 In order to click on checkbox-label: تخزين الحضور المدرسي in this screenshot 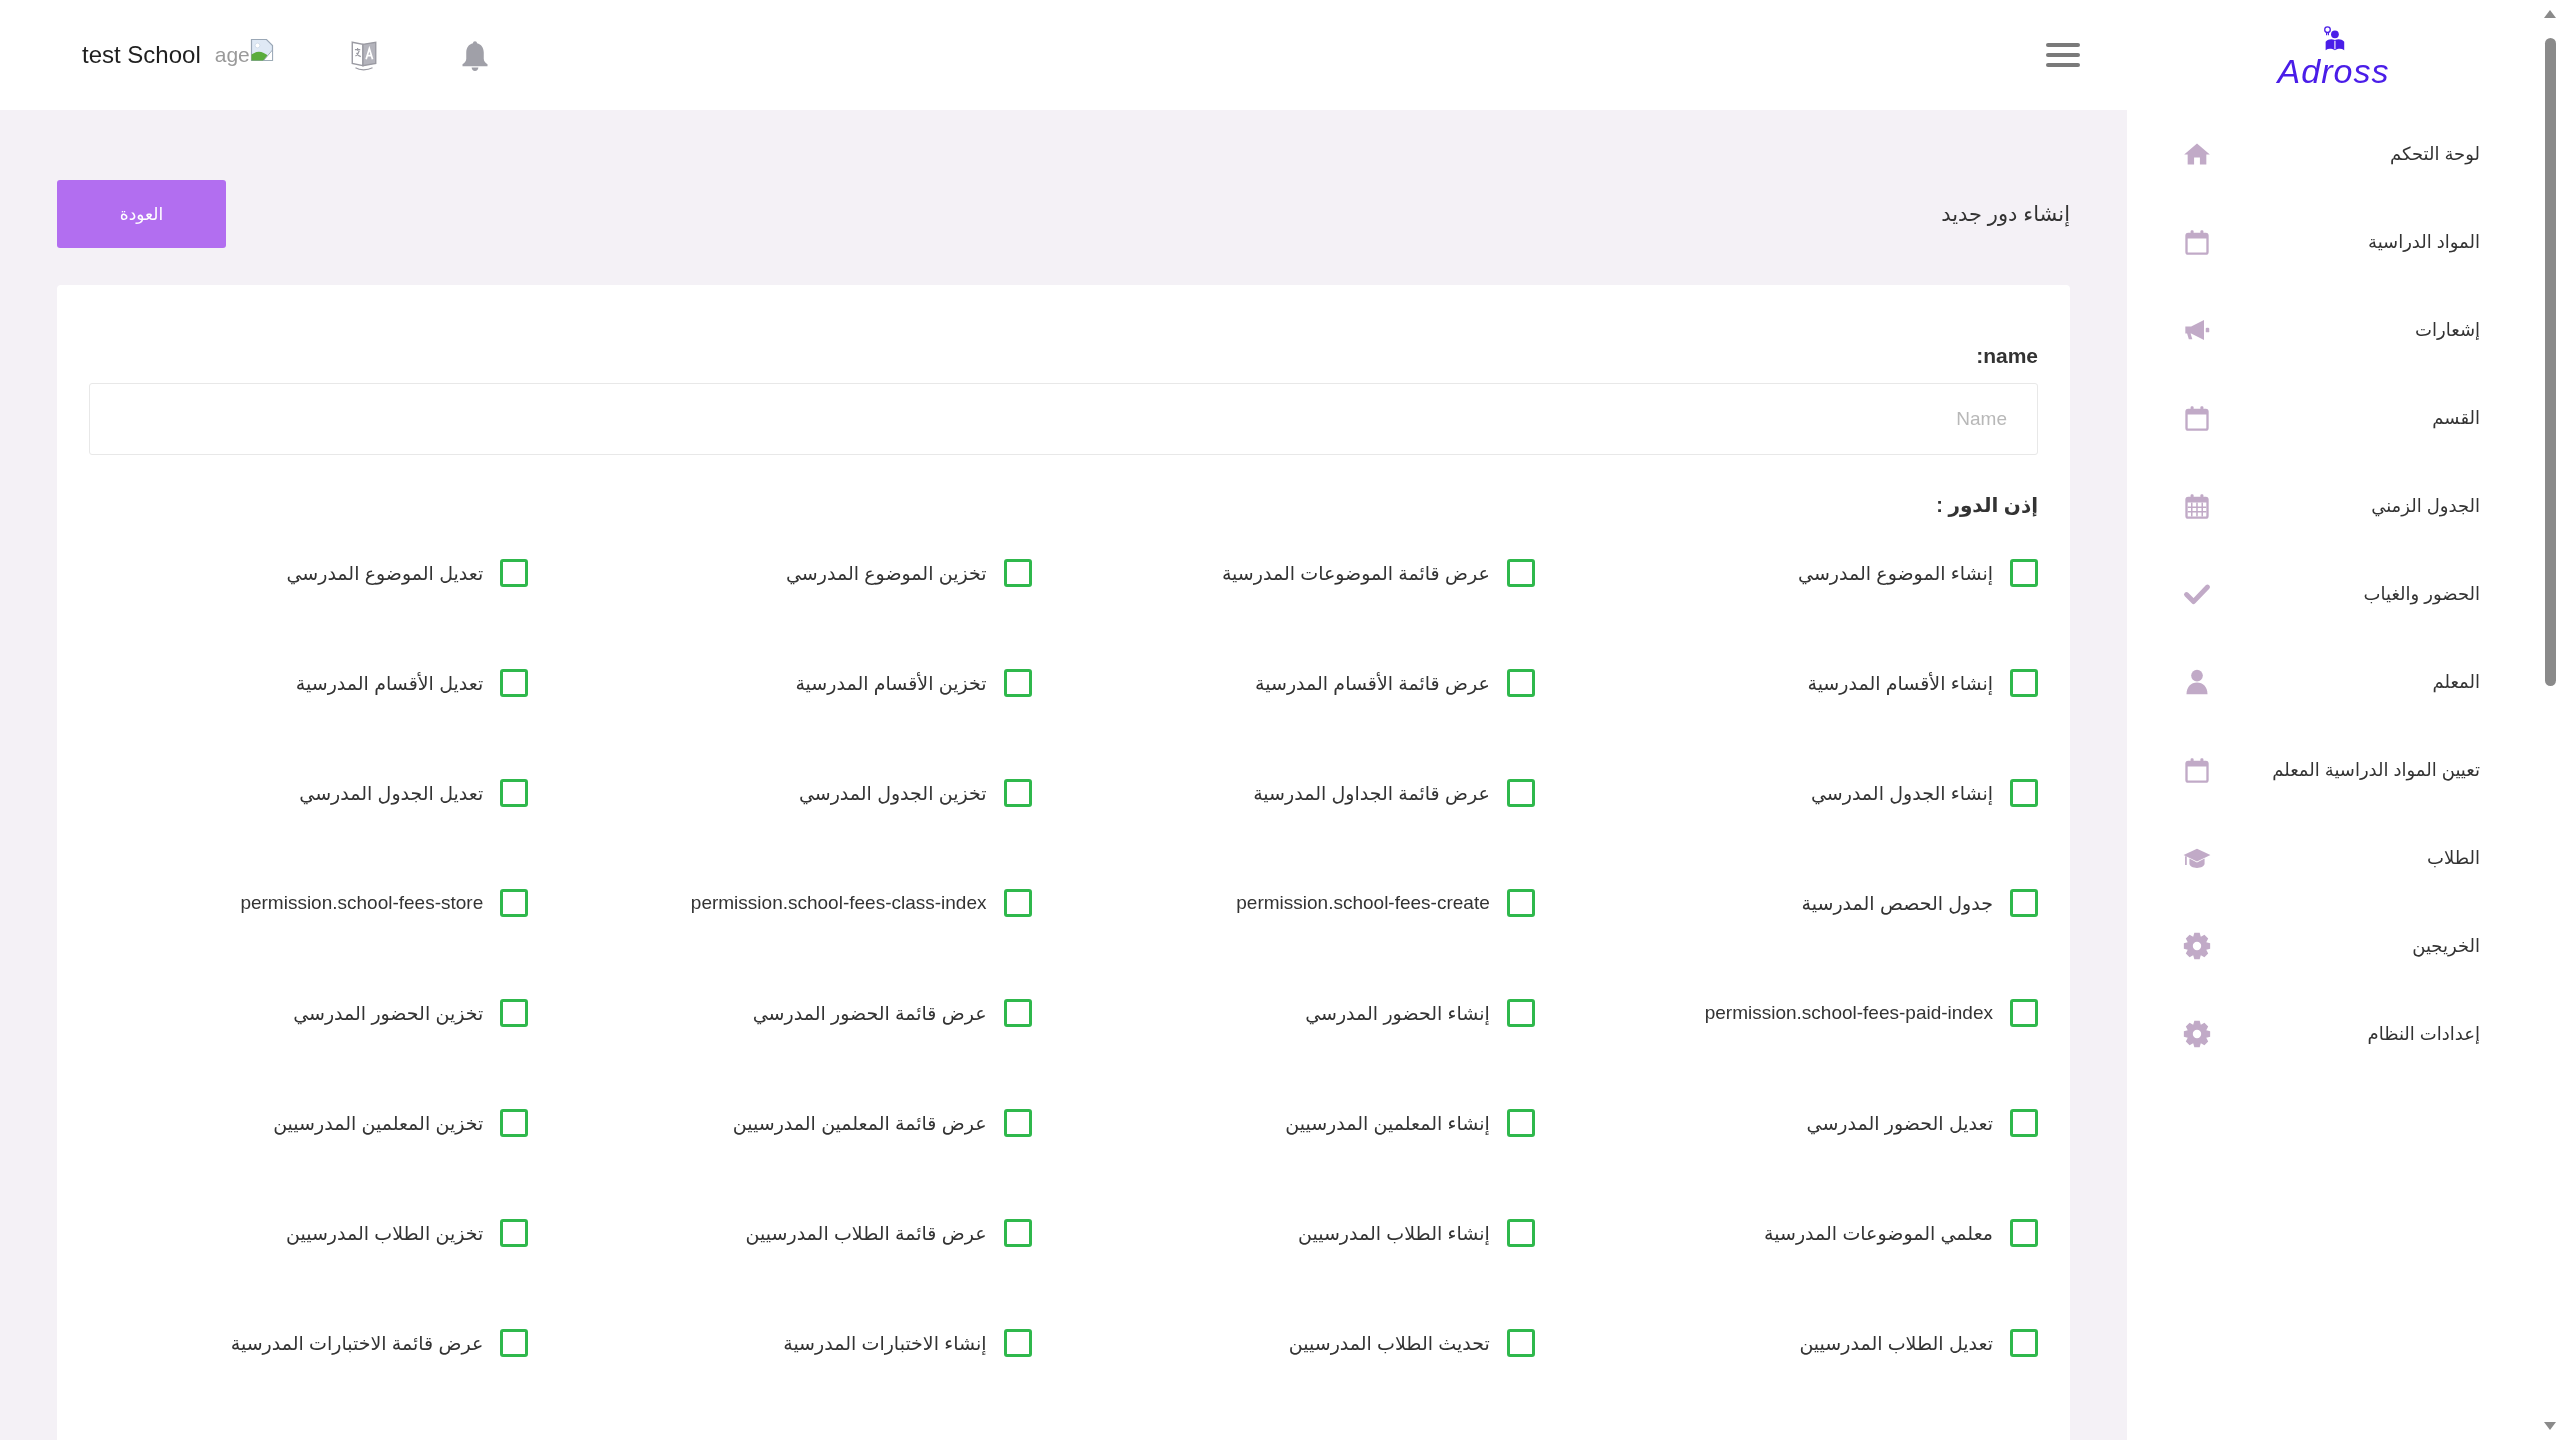, I will do `click(388, 1013)`.